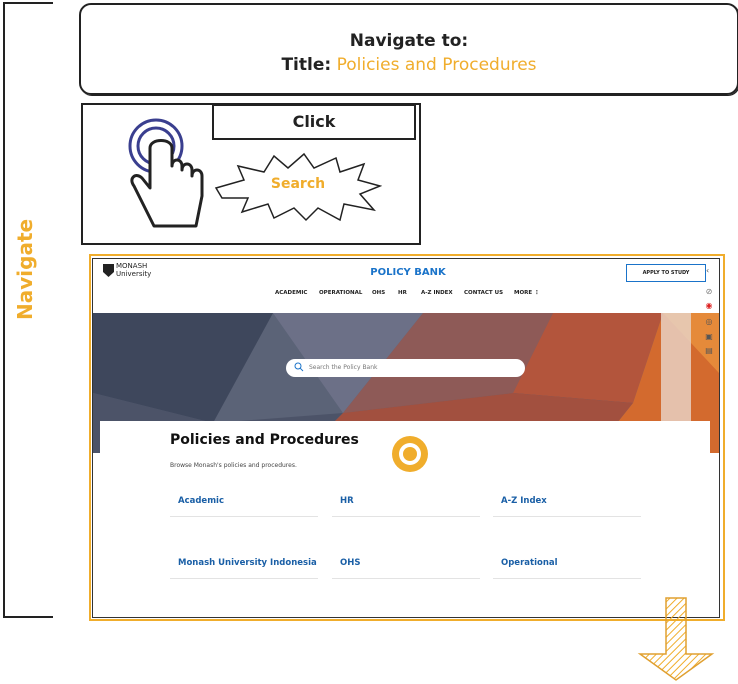 The width and height of the screenshot is (738, 684). I want to click on instruction-heading: Navigate to:, so click(409, 41).